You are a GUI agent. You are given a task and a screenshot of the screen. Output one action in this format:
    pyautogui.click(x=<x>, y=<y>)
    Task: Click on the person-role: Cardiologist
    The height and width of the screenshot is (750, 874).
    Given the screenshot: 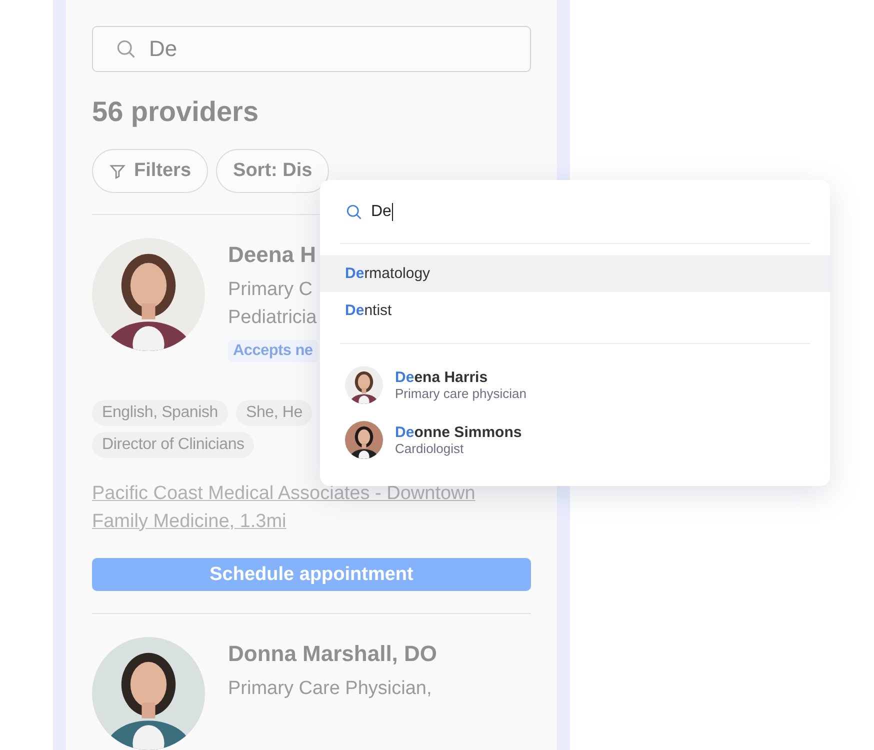 What is the action you would take?
    pyautogui.click(x=430, y=448)
    